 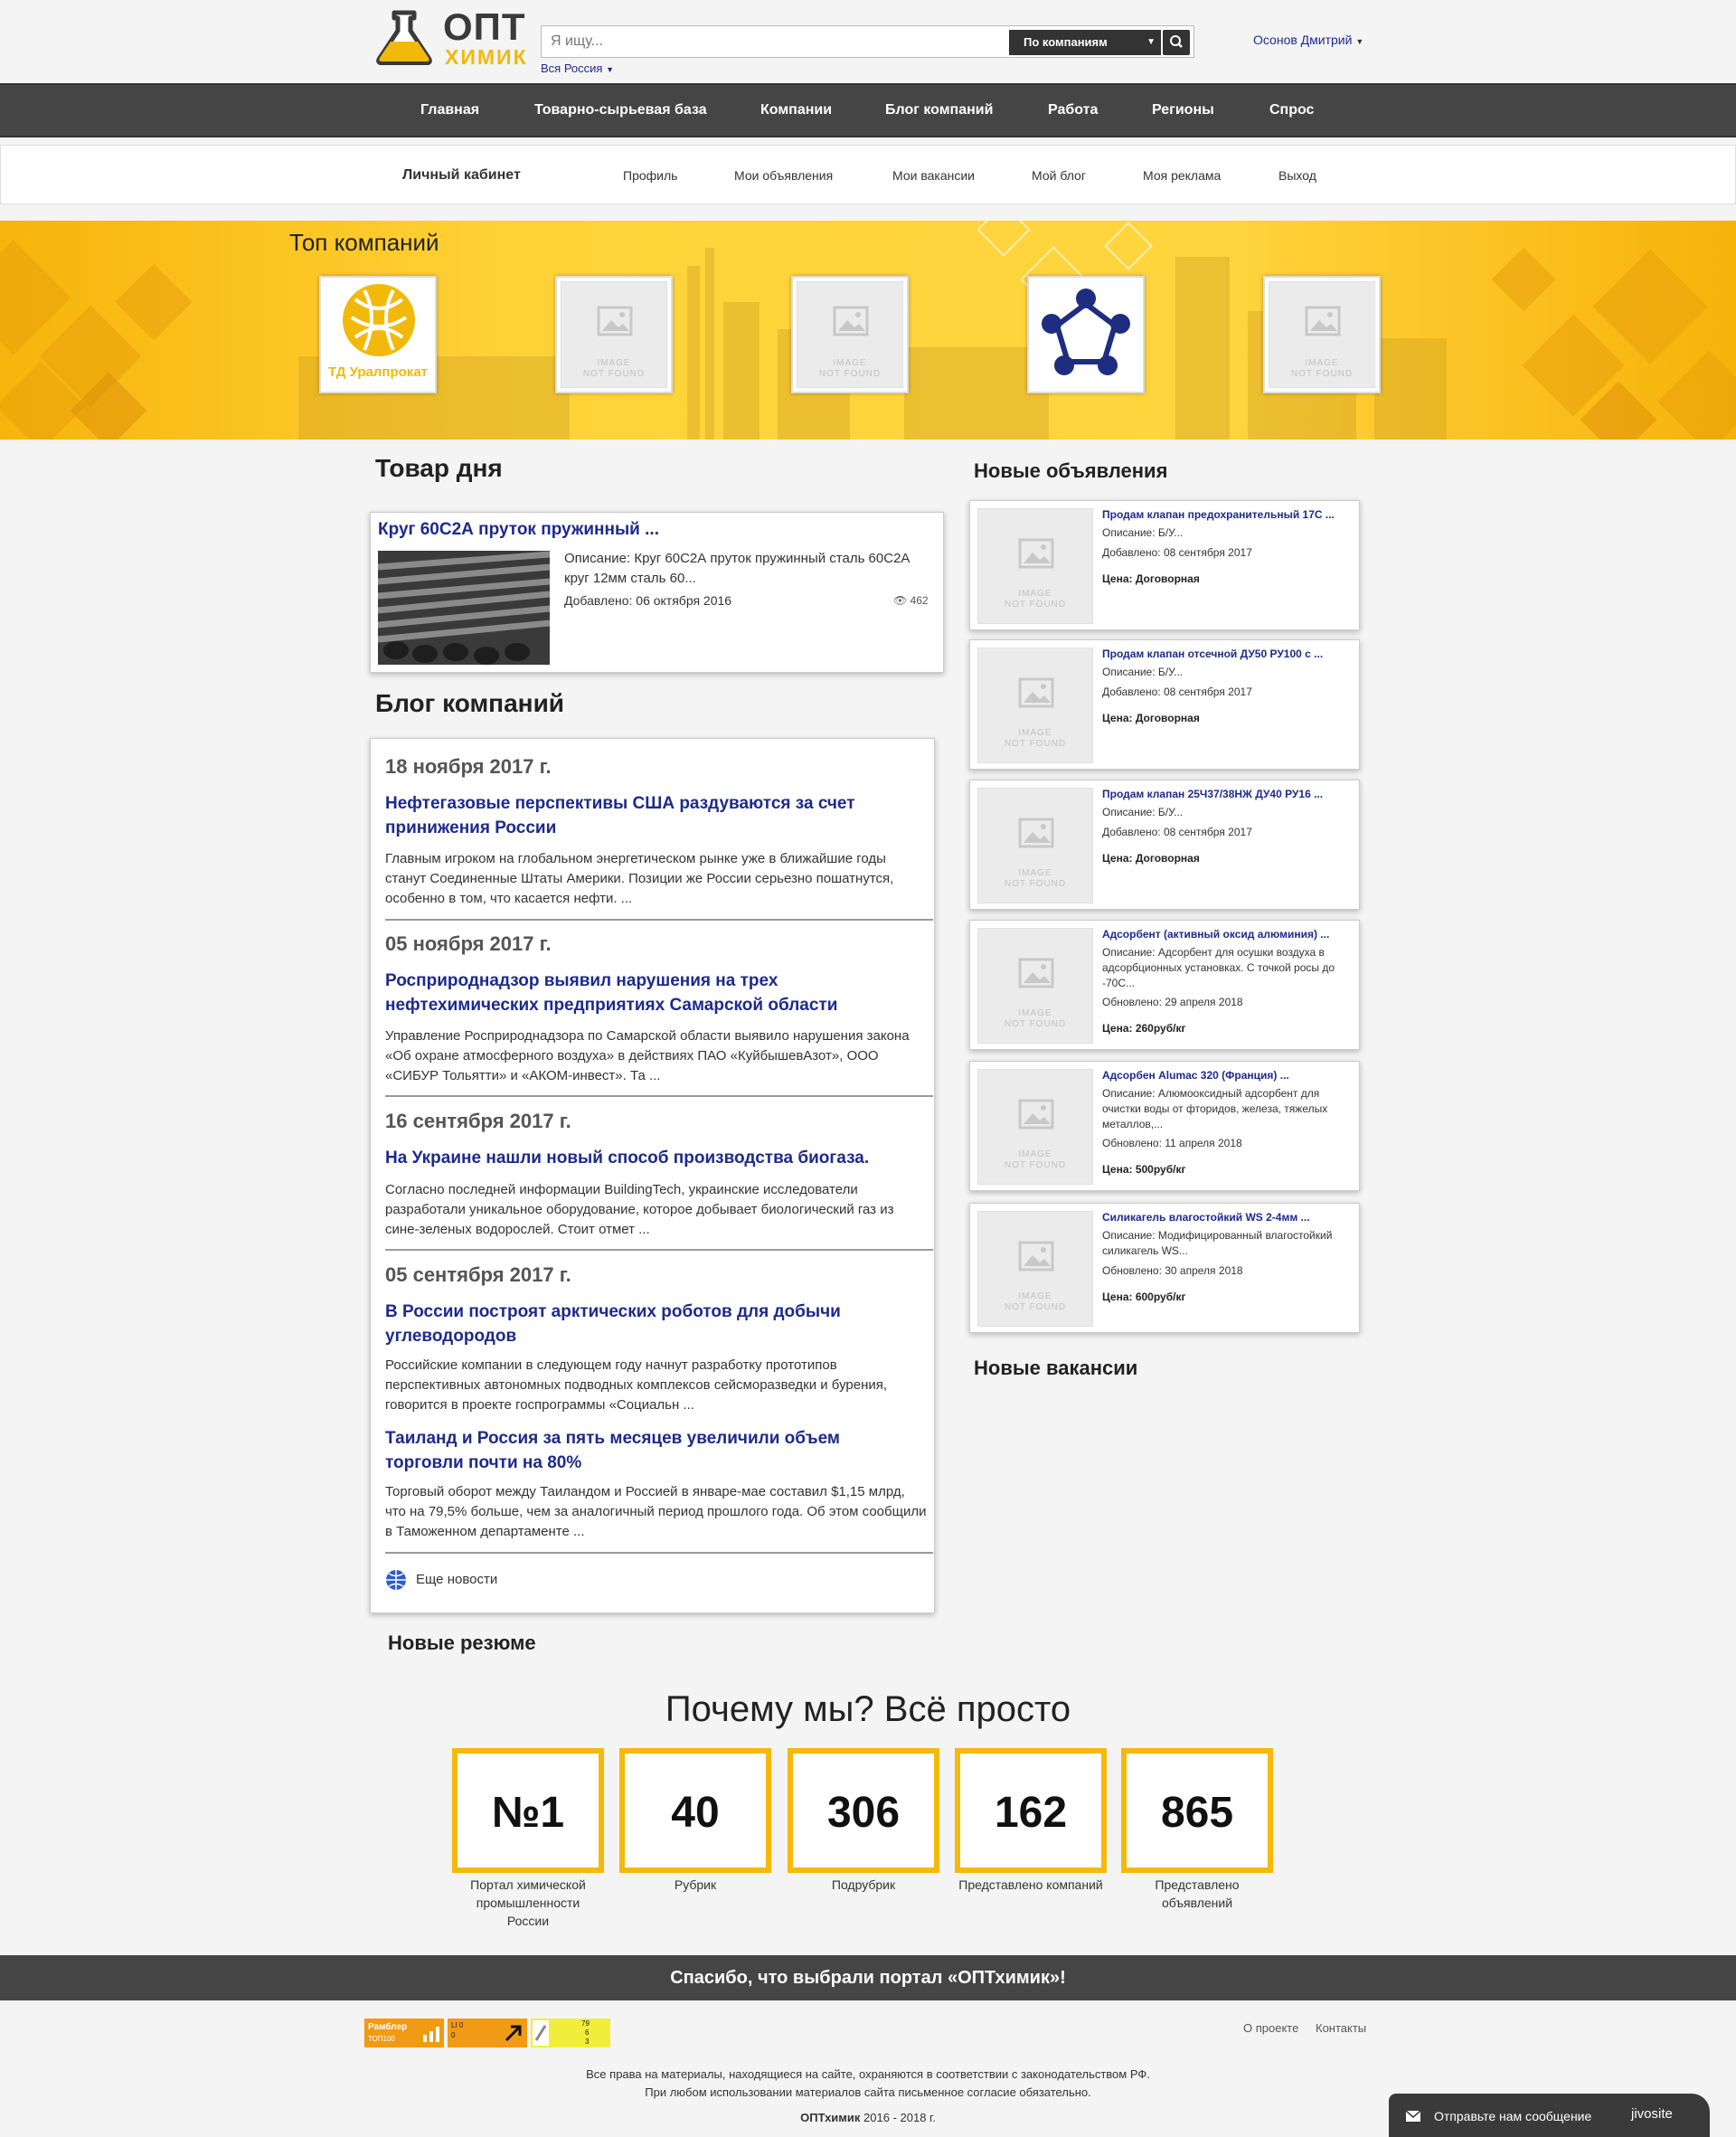 What do you see at coordinates (1066, 42) in the screenshot?
I see `search-mode-label: По компаниям` at bounding box center [1066, 42].